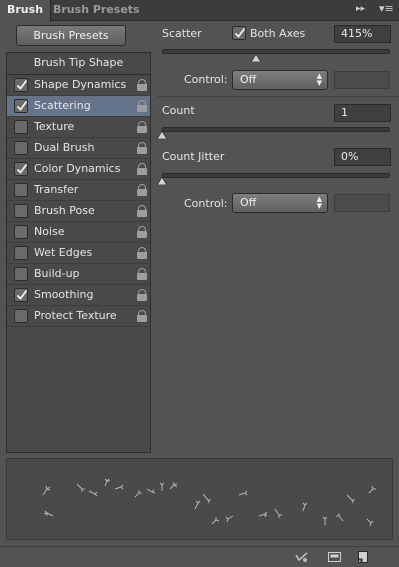 This screenshot has width=399, height=567. What do you see at coordinates (71, 35) in the screenshot?
I see `brush-presets-button: Brush Presets` at bounding box center [71, 35].